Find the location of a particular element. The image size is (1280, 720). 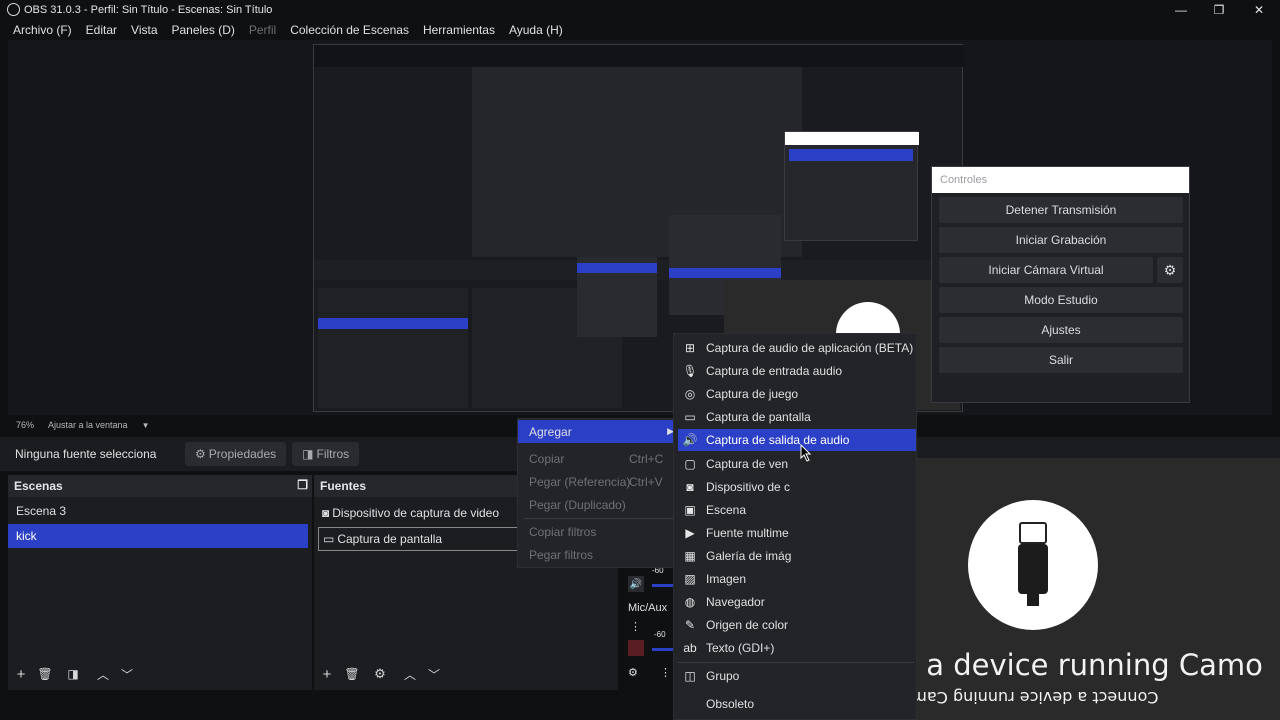

scene-item: Escena 3 is located at coordinates (160, 511).